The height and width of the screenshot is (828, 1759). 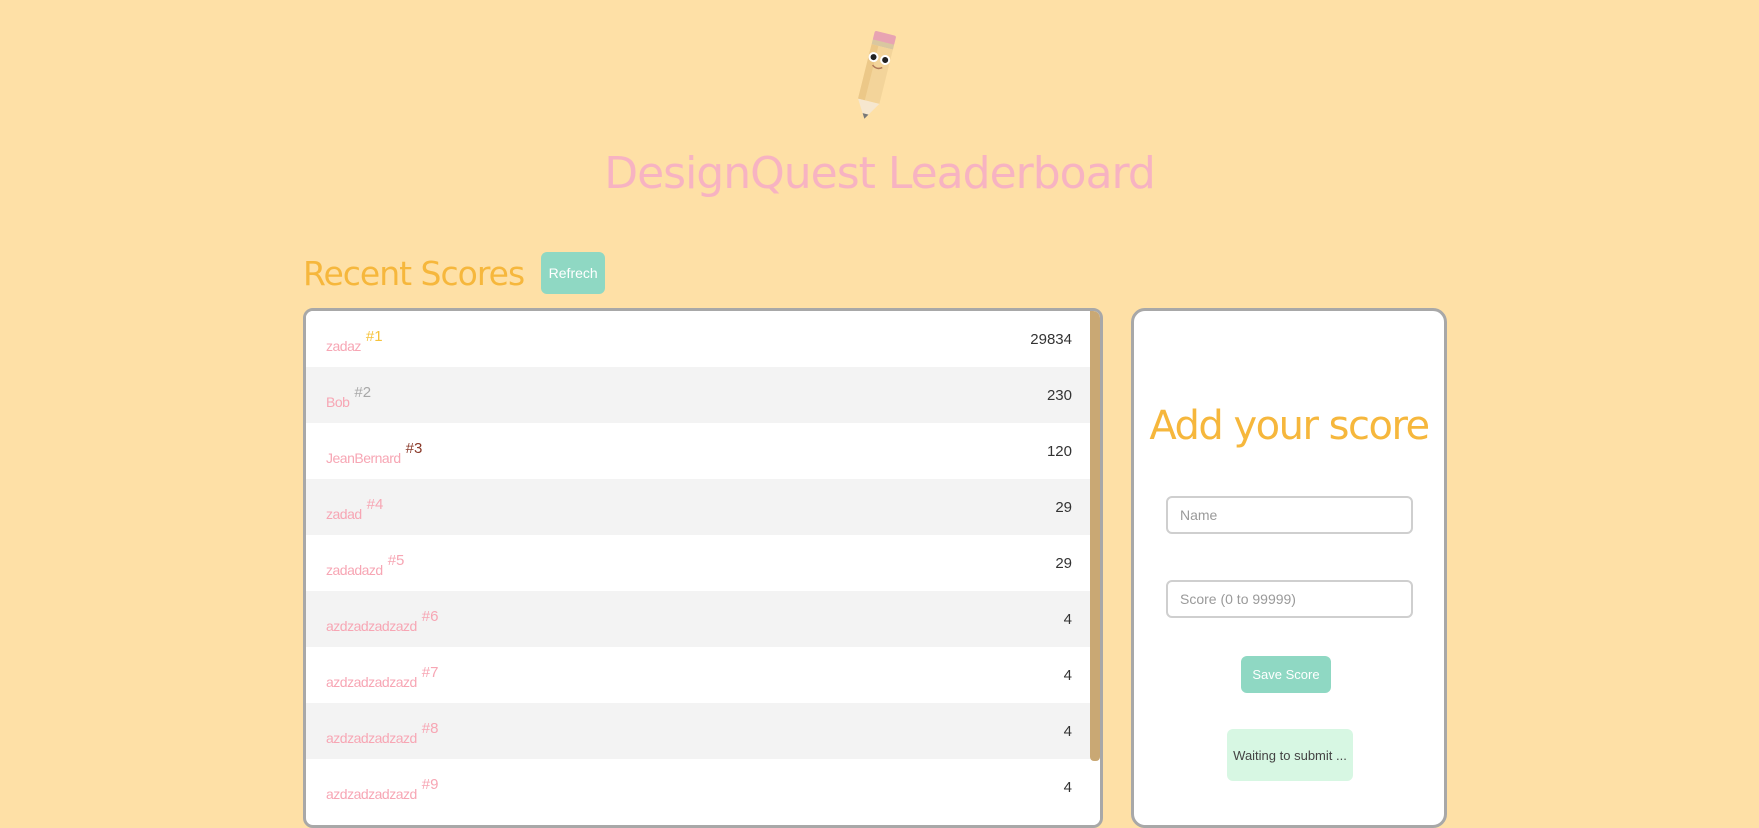 What do you see at coordinates (363, 392) in the screenshot?
I see `rank-badge: #2` at bounding box center [363, 392].